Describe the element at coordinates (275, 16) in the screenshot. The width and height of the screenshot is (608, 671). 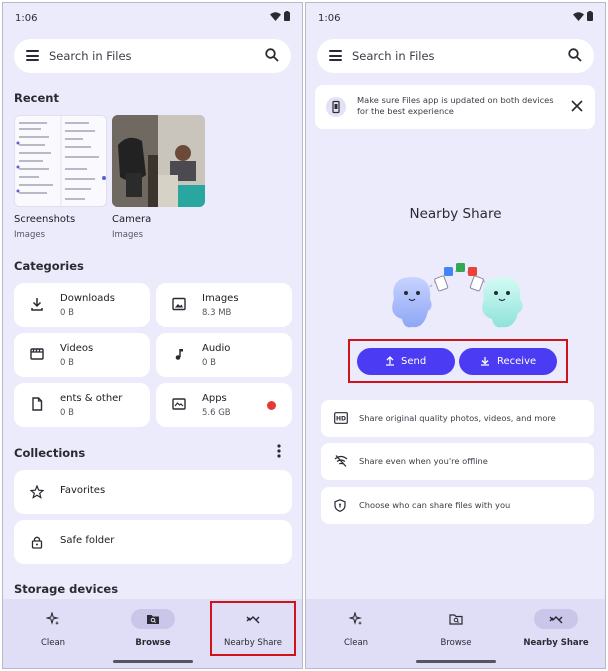
I see `wifi-icon` at that location.